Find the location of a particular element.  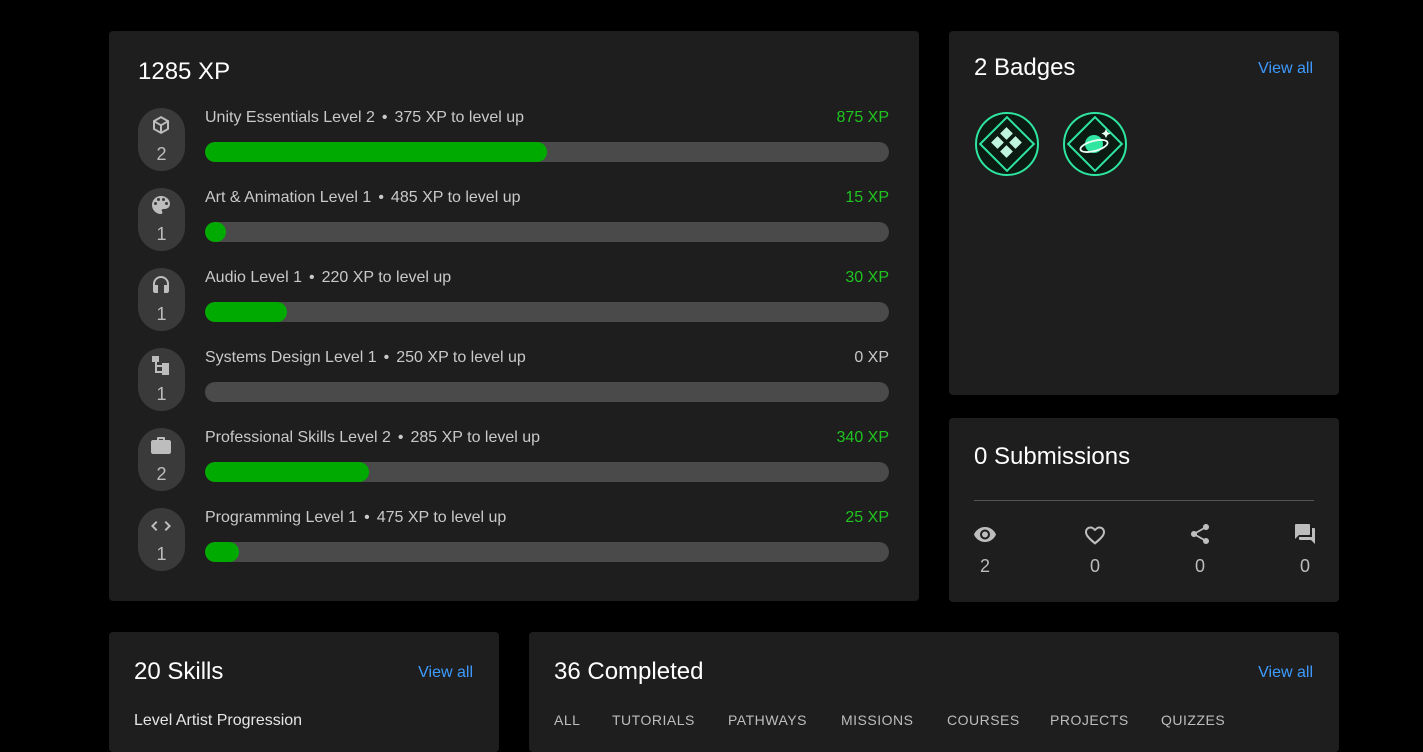

briefcase-icon is located at coordinates (161, 445).